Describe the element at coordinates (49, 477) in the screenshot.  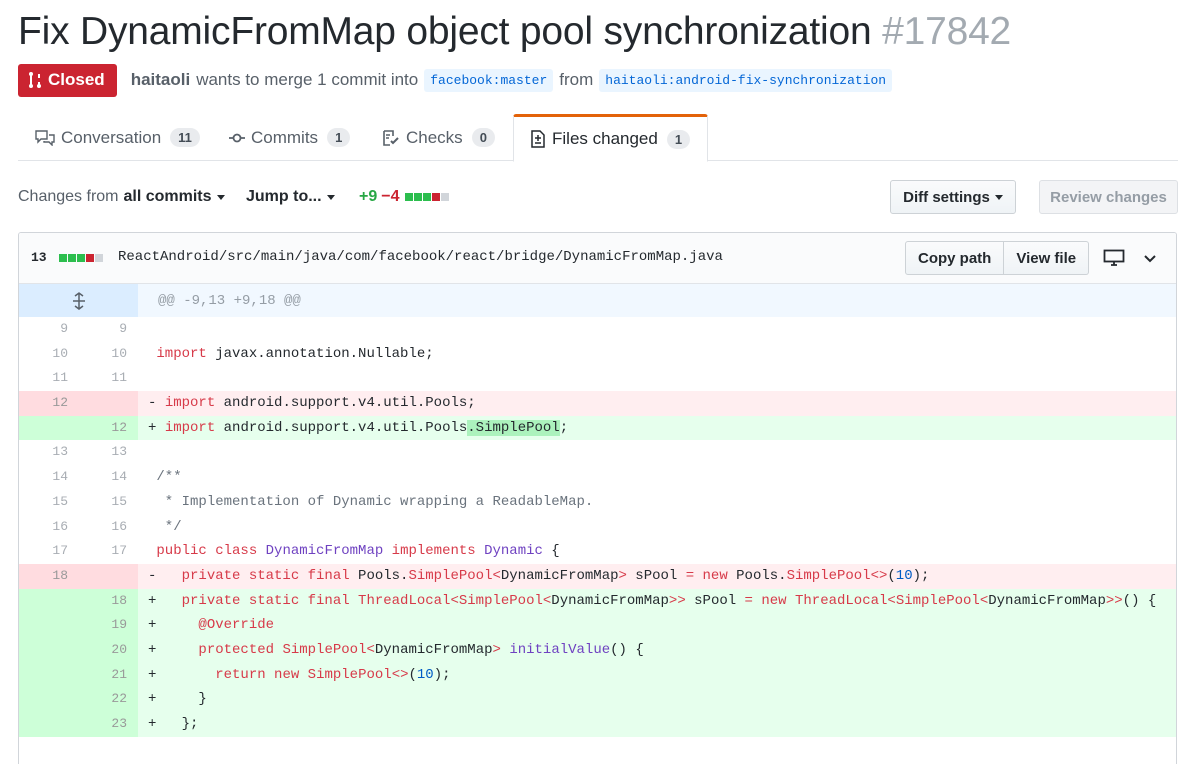
I see `old-line-number: 14` at that location.